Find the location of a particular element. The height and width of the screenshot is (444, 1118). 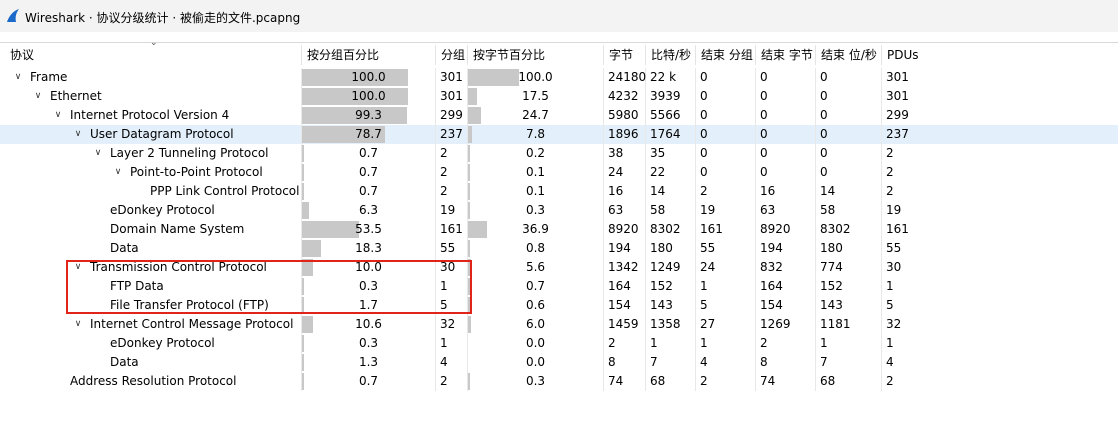

end-packets-cell: 27 is located at coordinates (726, 324).